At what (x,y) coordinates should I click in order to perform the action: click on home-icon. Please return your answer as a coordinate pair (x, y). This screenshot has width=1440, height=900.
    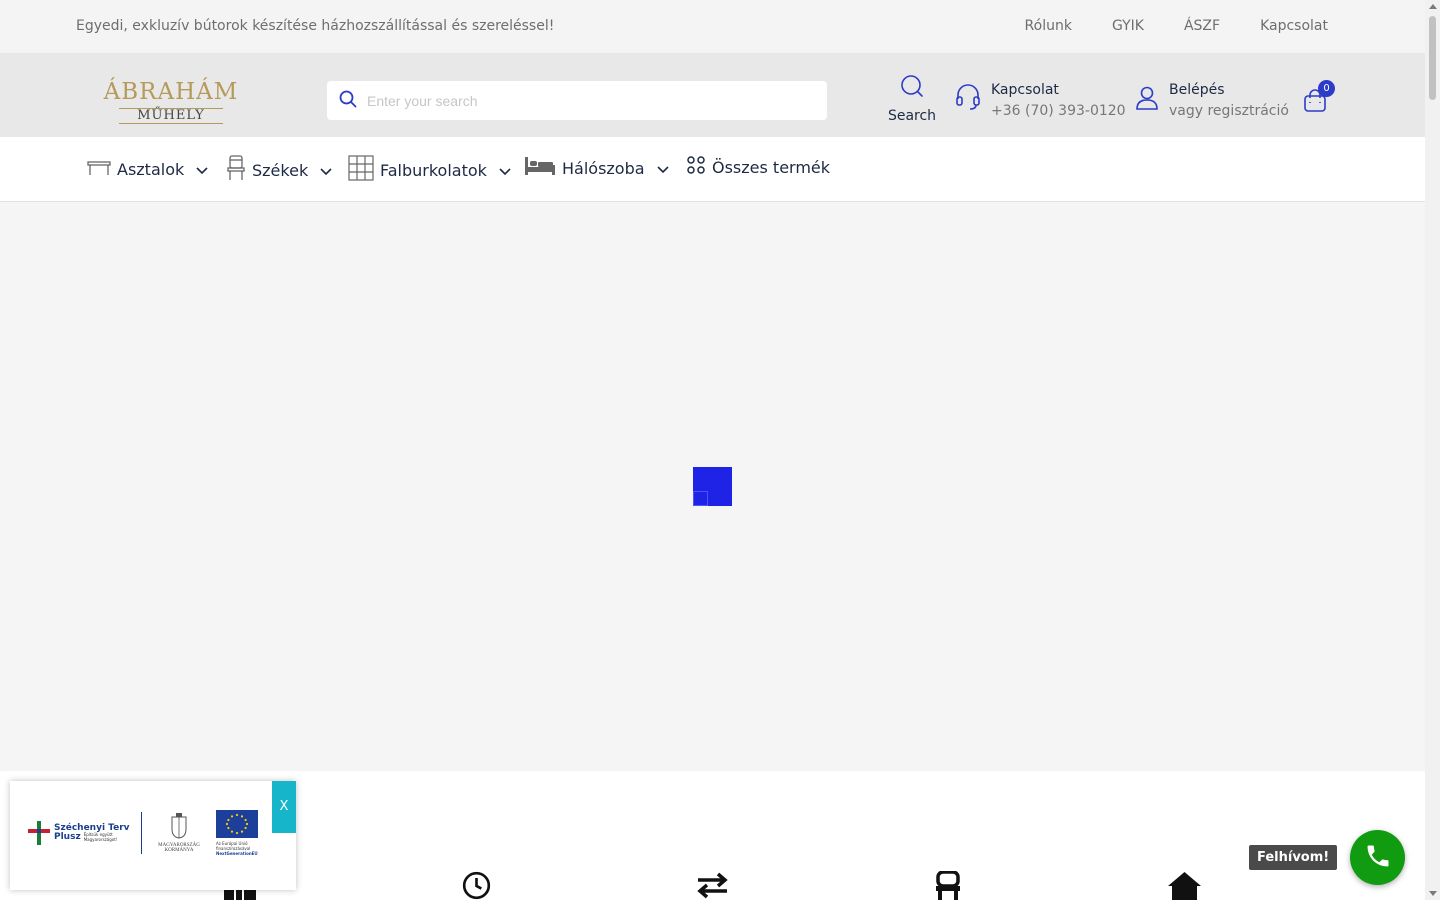
    Looking at the image, I should click on (1184, 885).